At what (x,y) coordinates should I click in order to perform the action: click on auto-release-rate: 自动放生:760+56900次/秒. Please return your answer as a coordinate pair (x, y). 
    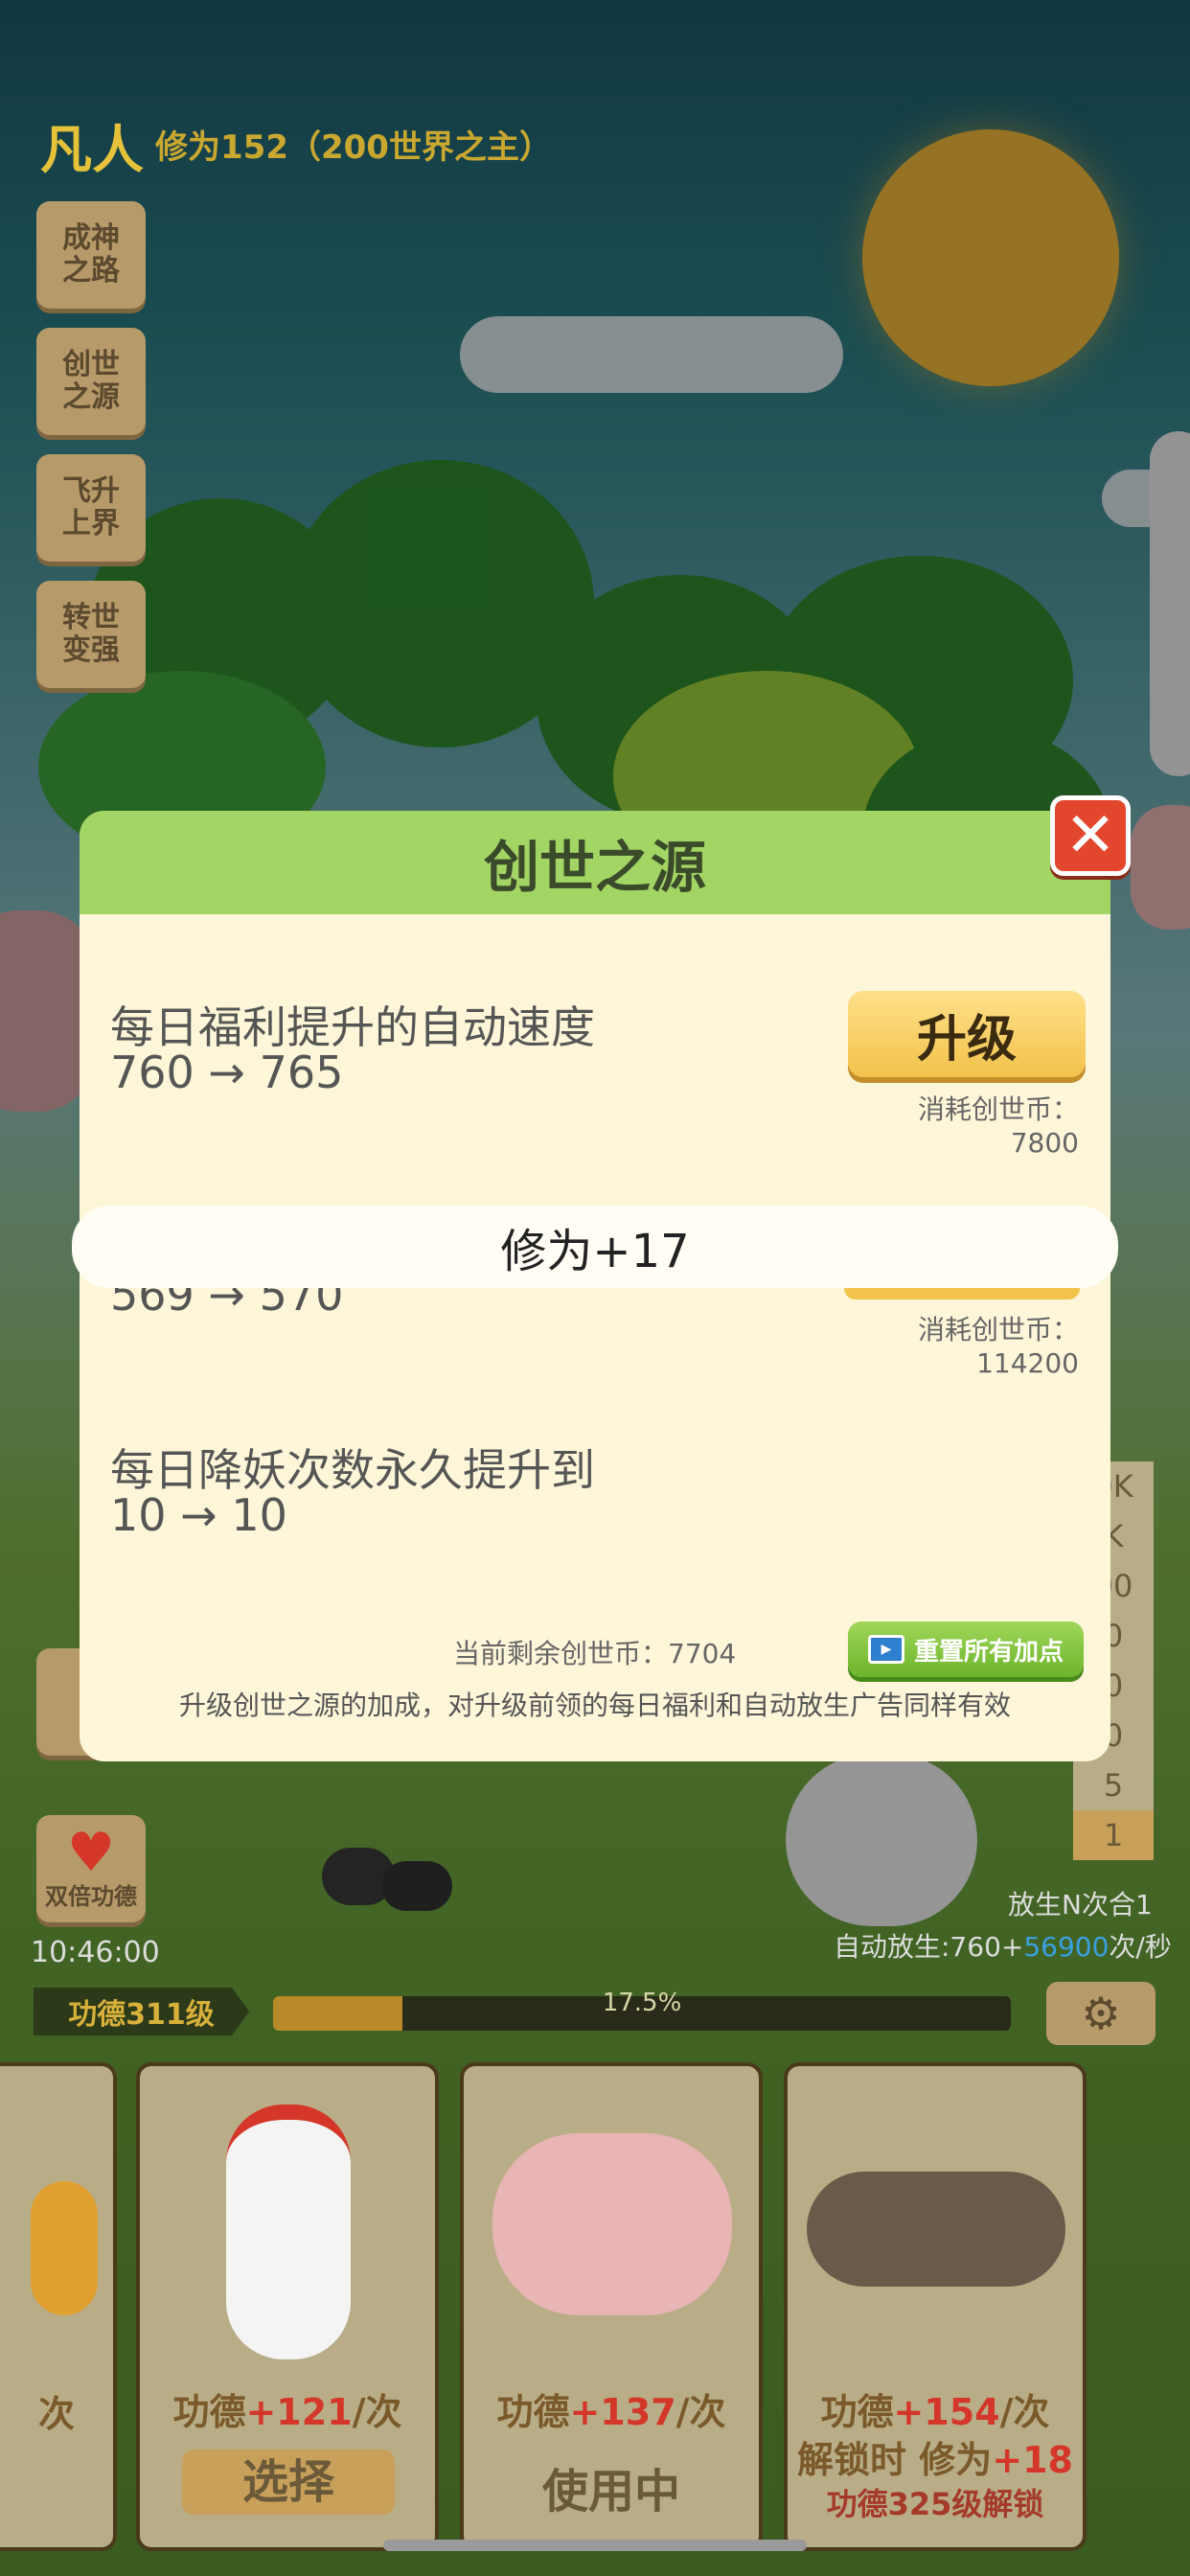
    Looking at the image, I should click on (1003, 1945).